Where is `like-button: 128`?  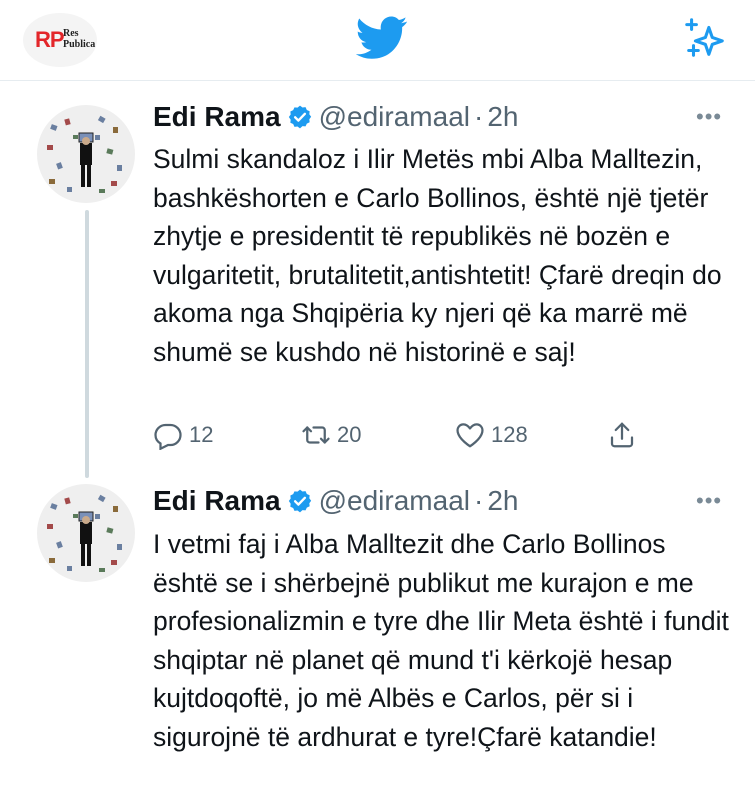 like-button: 128 is located at coordinates (491, 435).